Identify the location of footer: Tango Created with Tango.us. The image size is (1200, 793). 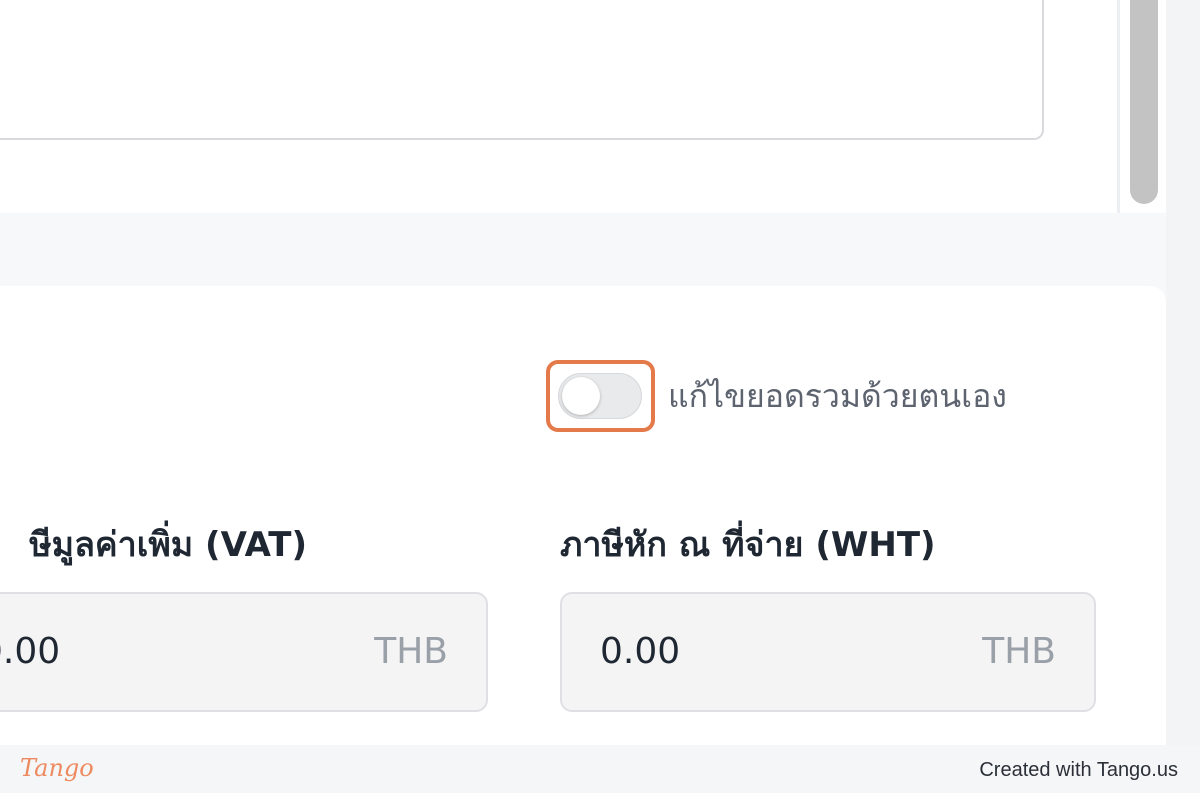
(600, 769).